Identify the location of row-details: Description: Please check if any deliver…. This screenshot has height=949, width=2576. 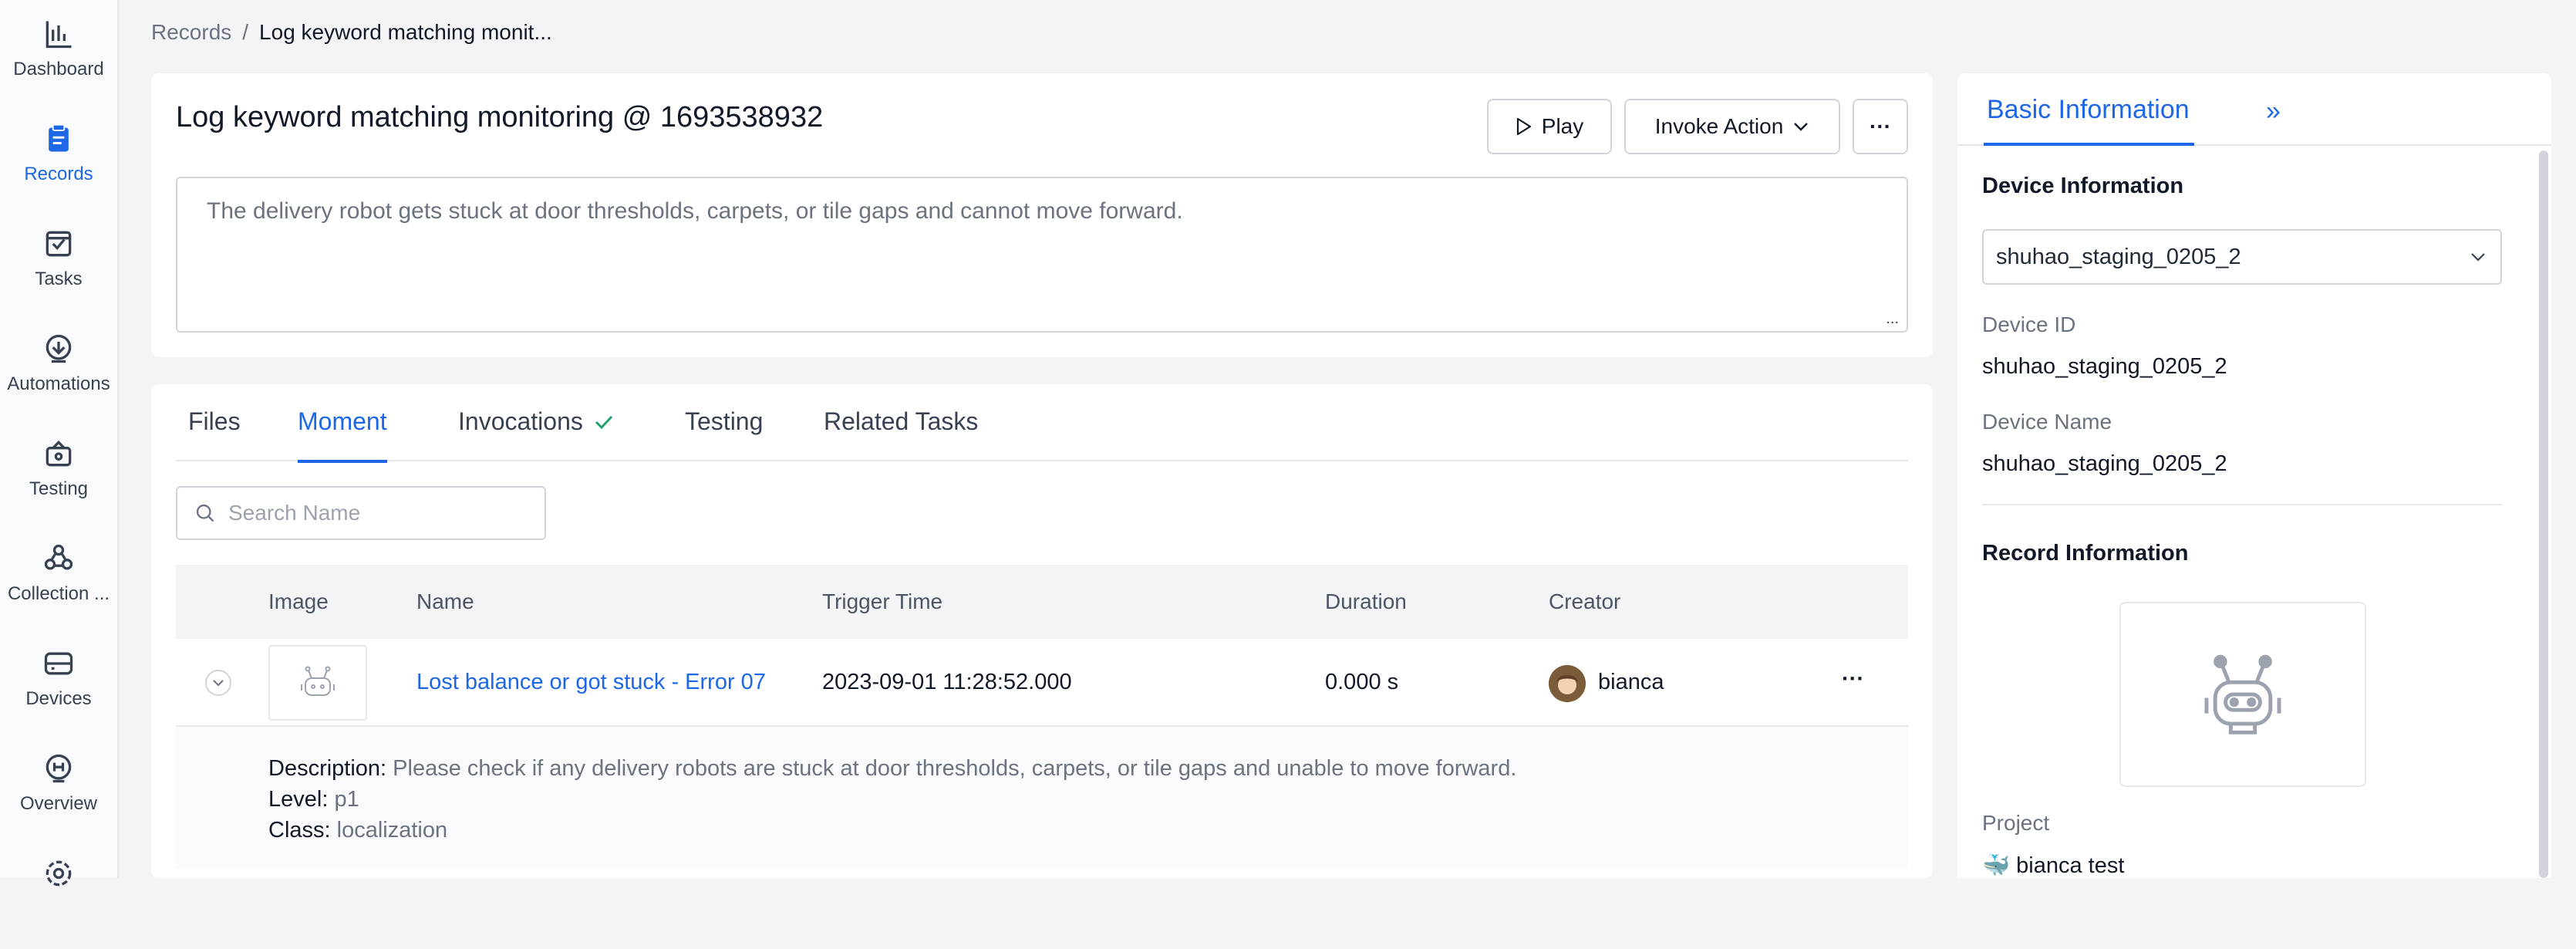
(1042, 798).